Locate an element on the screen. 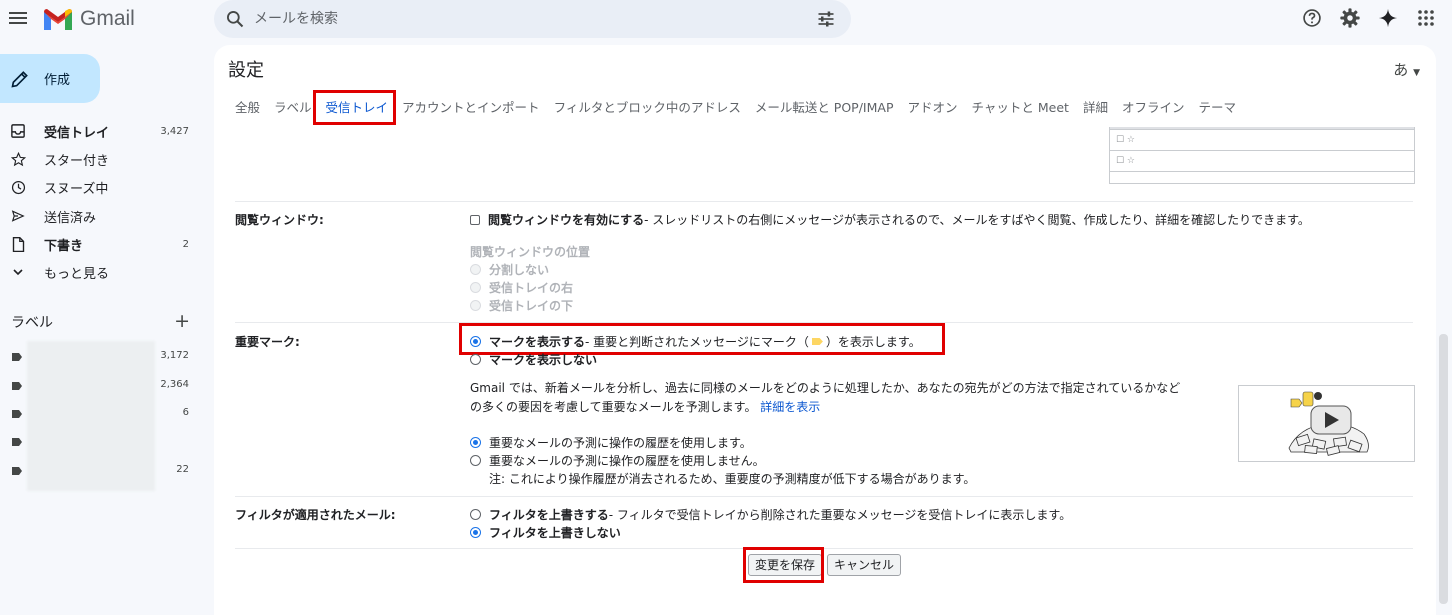 The image size is (1452, 615). position-radio-no-split is located at coordinates (475, 269).